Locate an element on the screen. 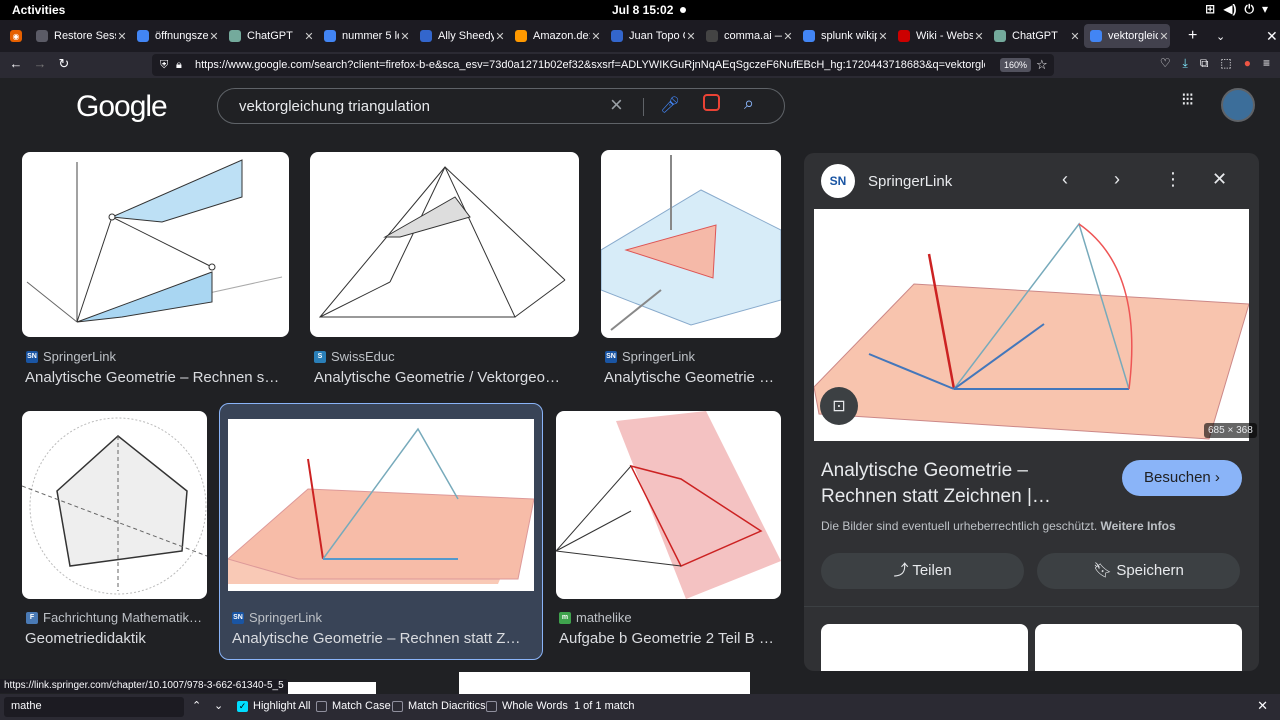 The image size is (1280, 720). tab-3: ChatGPT ✕ is located at coordinates (269, 36).